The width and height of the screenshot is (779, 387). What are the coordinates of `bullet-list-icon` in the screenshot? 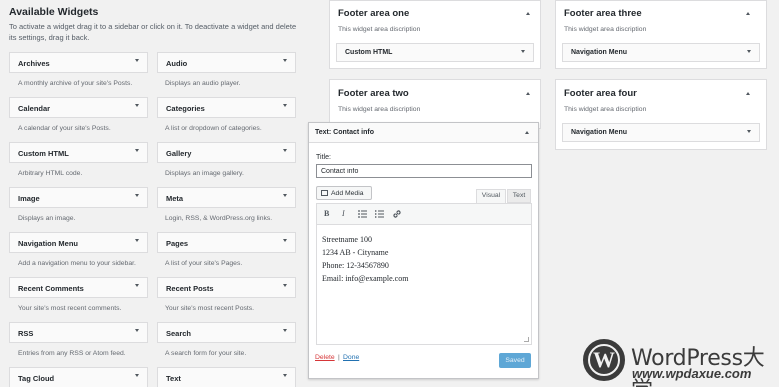 It's located at (362, 214).